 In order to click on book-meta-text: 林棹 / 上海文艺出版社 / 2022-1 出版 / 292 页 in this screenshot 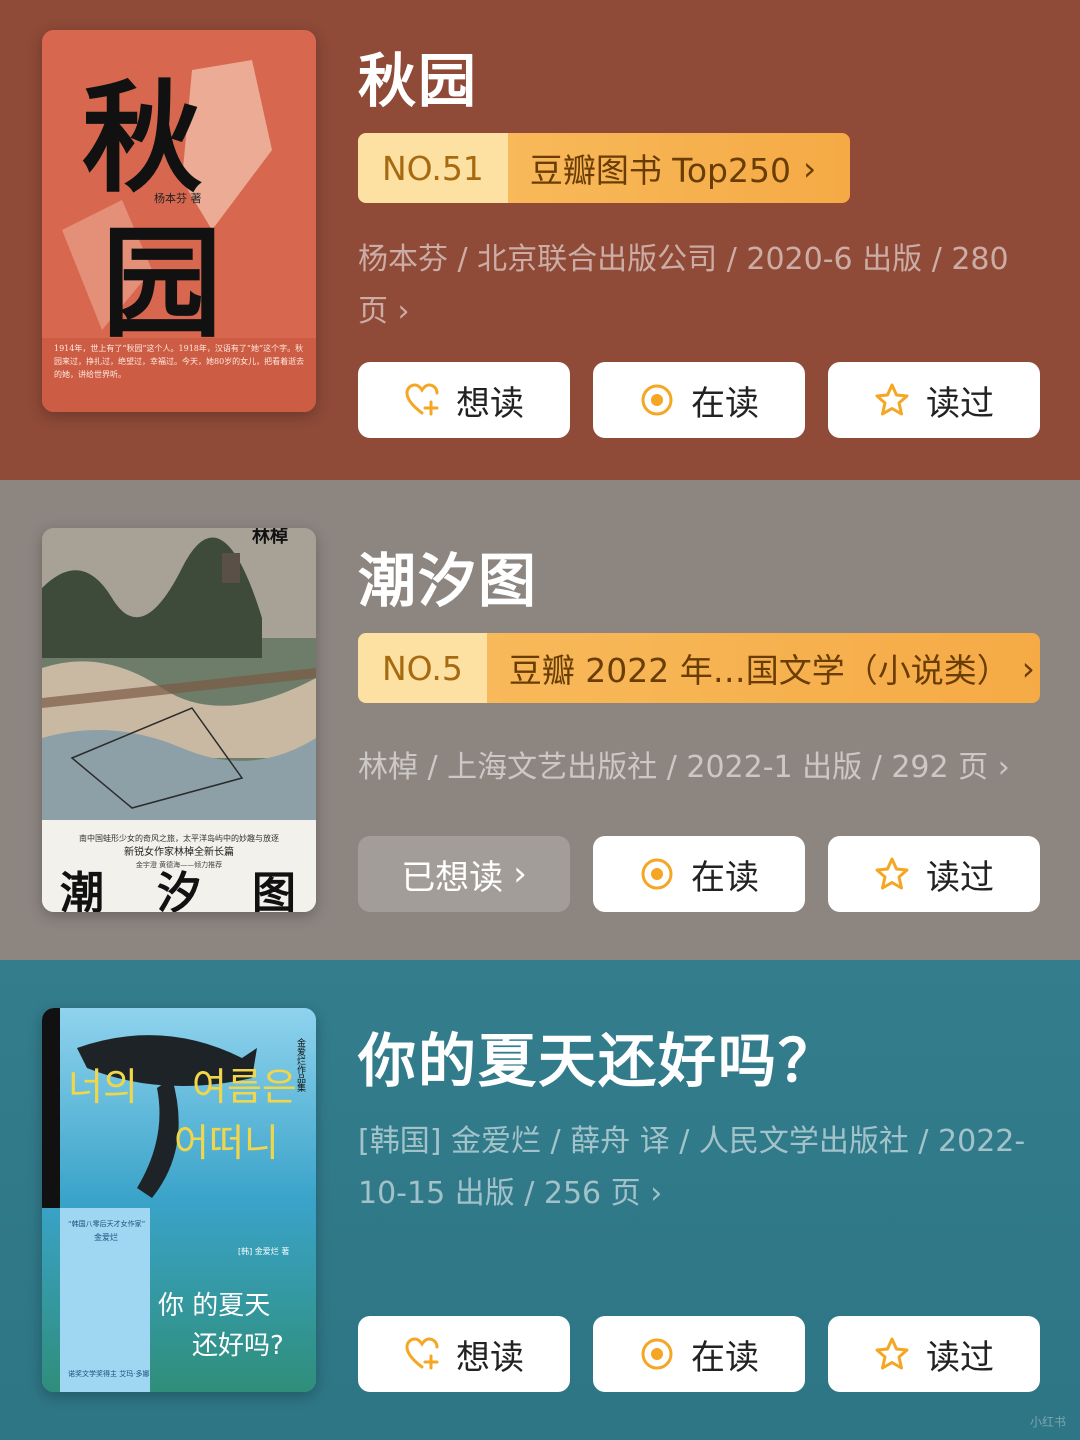, I will do `click(673, 767)`.